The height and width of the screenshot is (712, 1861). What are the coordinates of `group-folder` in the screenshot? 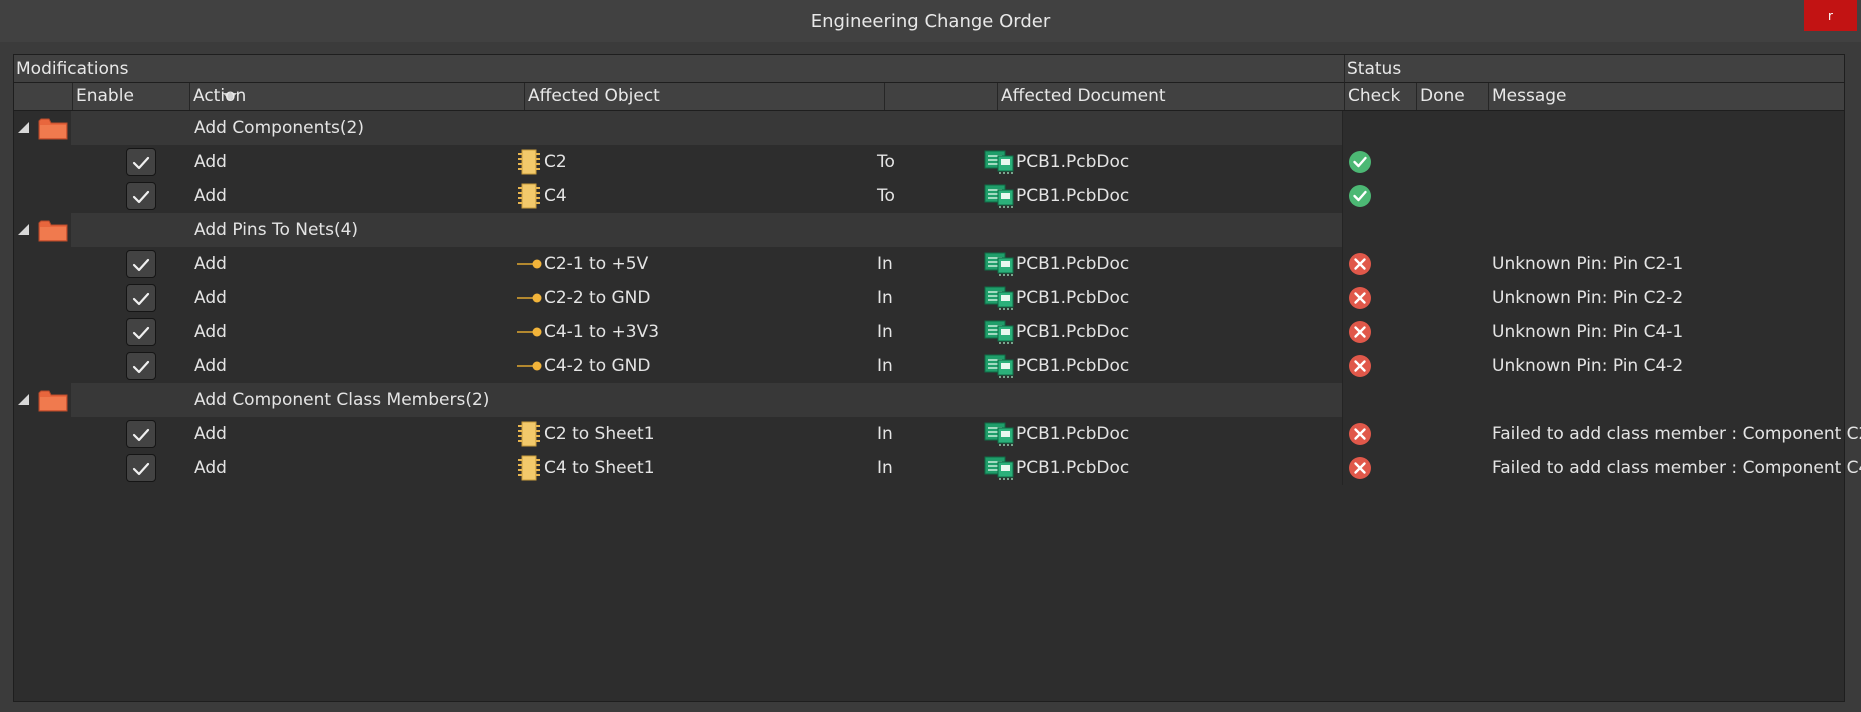 It's located at (53, 233).